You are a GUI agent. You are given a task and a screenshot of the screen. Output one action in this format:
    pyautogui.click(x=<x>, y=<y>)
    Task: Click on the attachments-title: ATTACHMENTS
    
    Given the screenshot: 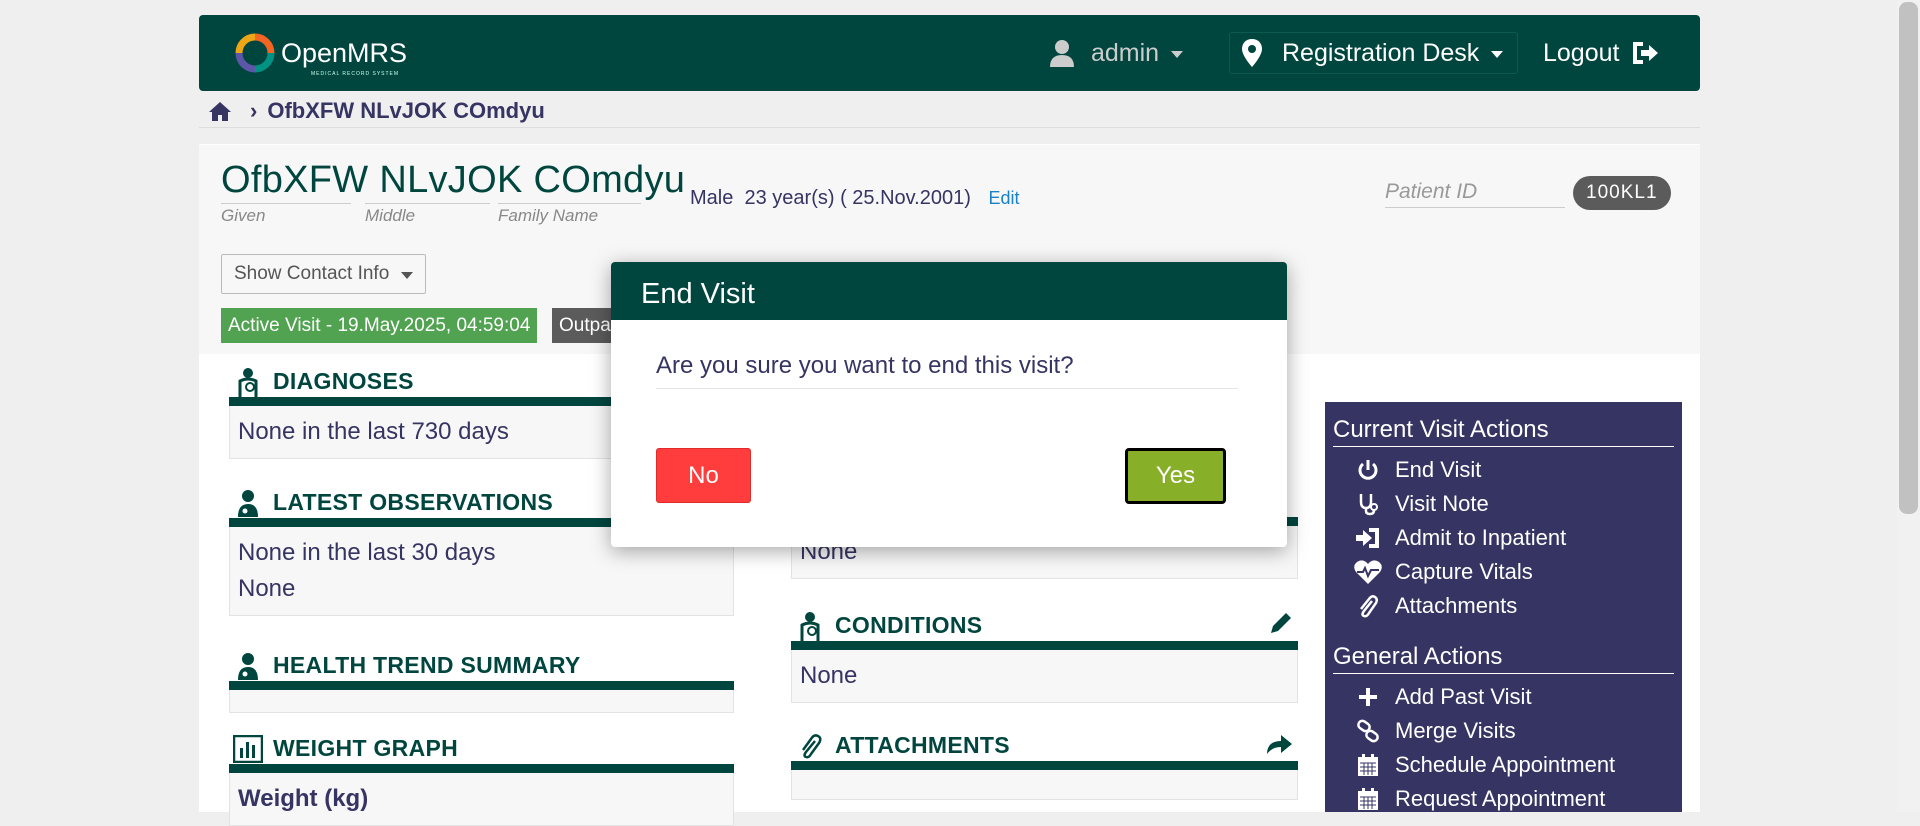 What is the action you would take?
    pyautogui.click(x=922, y=745)
    